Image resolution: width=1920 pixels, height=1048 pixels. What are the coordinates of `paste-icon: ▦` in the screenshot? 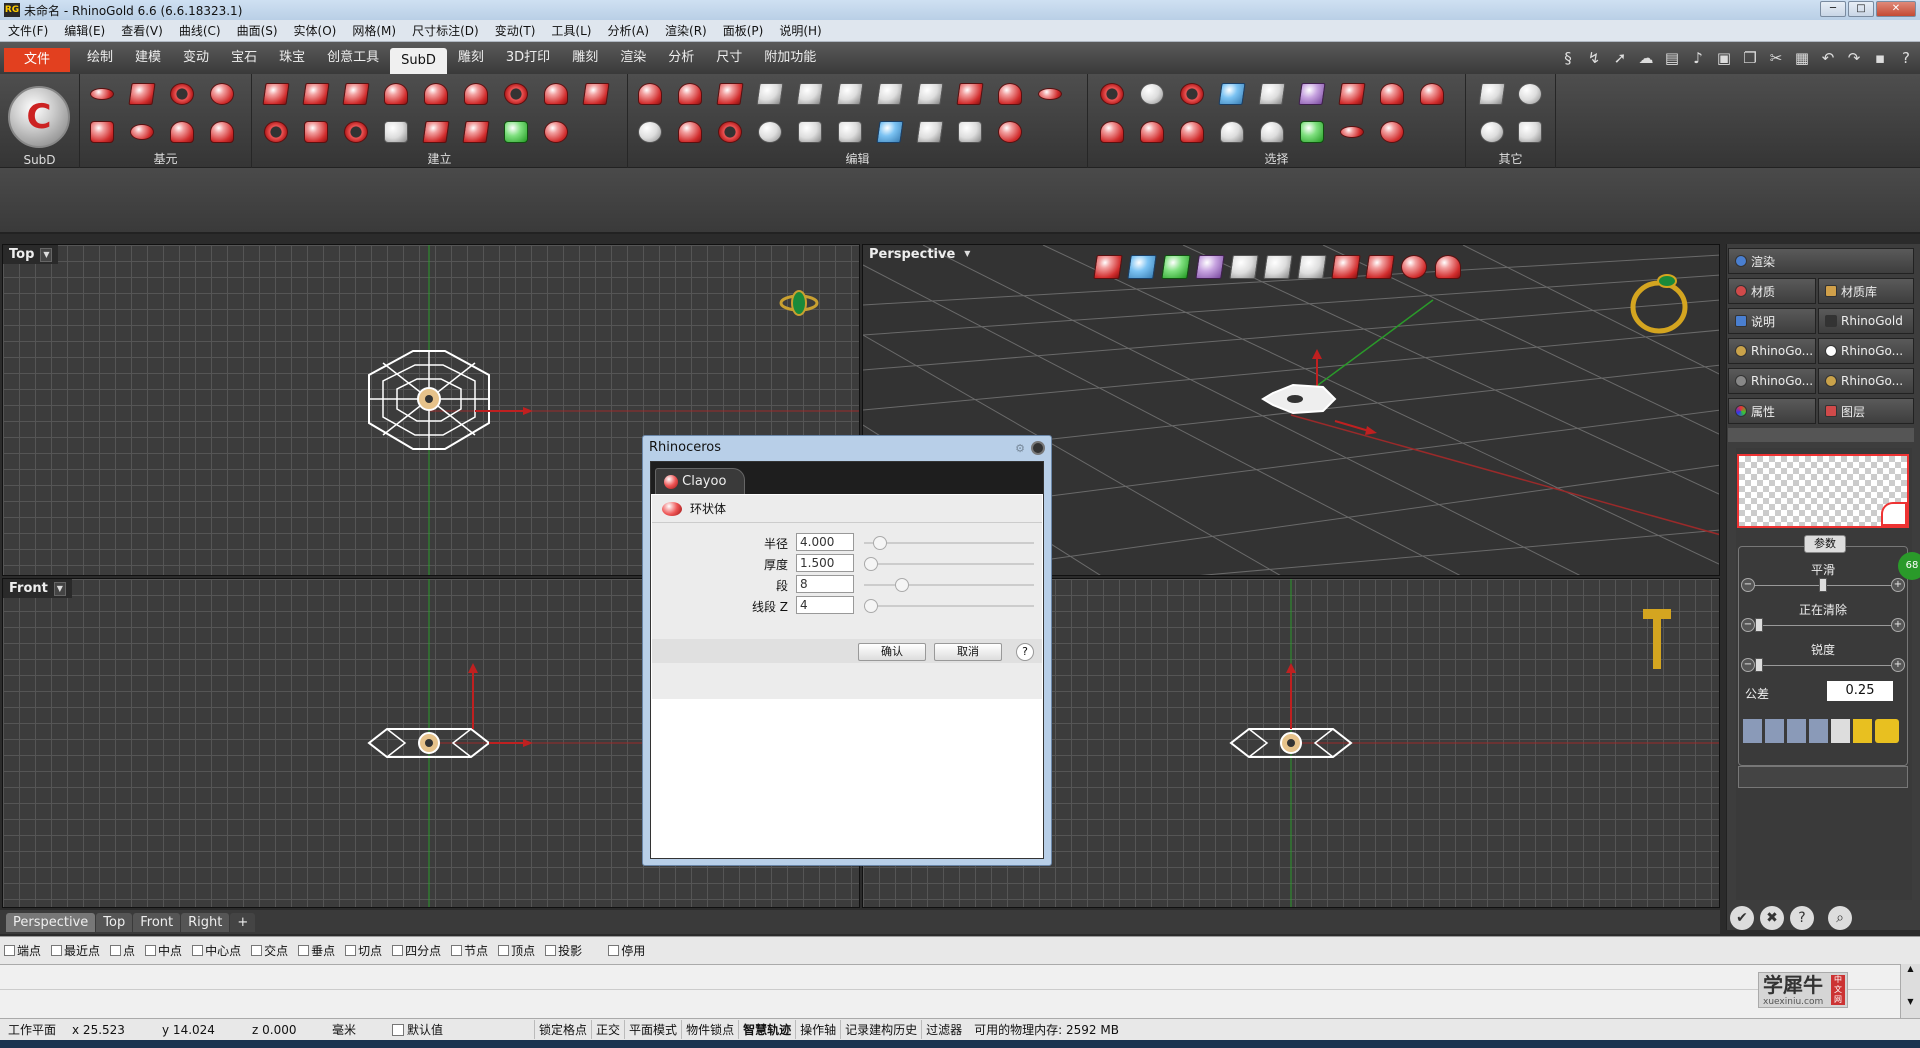 It's located at (1802, 58).